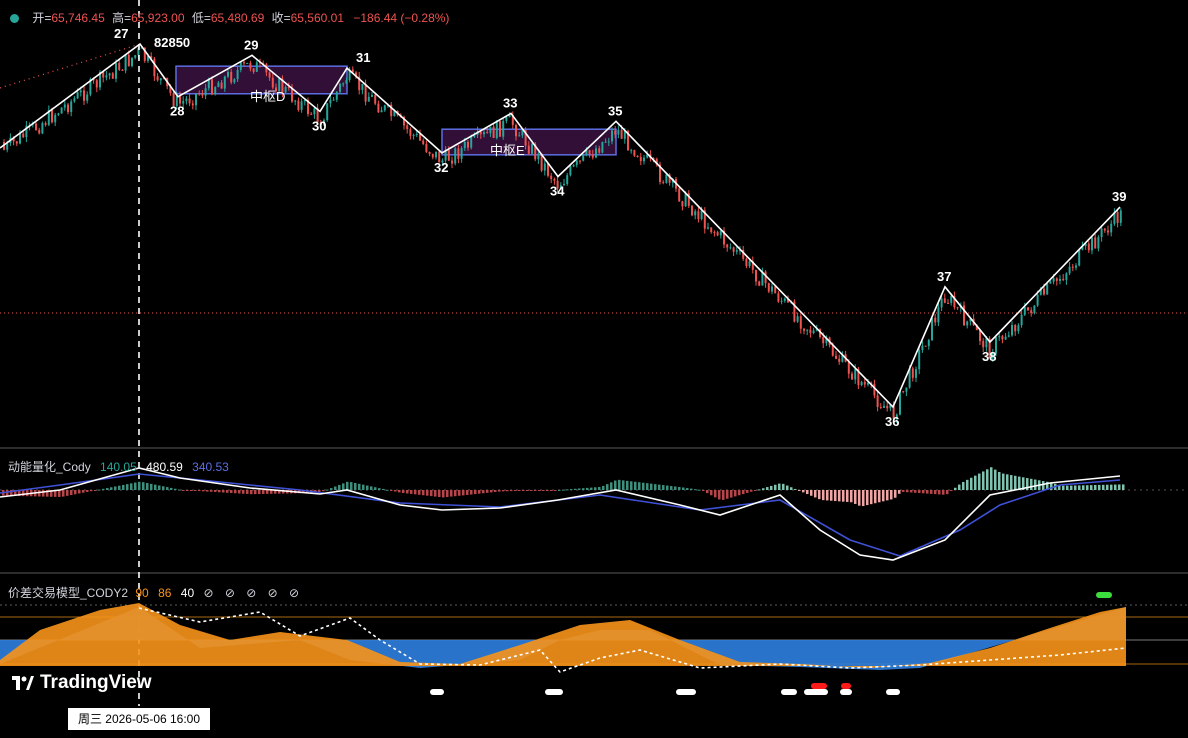 The height and width of the screenshot is (738, 1188). What do you see at coordinates (557, 190) in the screenshot?
I see `wave-label-34: 34` at bounding box center [557, 190].